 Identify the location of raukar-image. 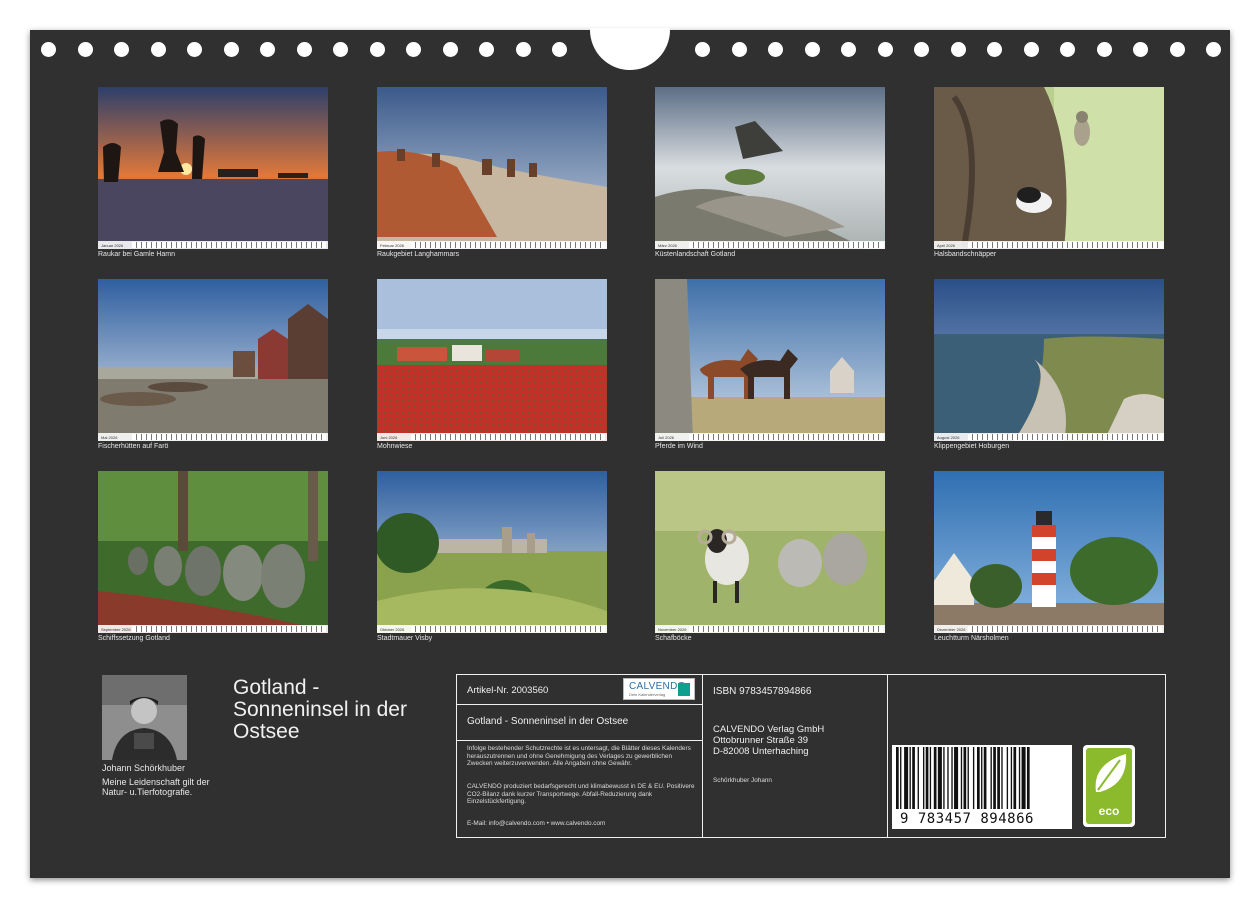
(213, 168).